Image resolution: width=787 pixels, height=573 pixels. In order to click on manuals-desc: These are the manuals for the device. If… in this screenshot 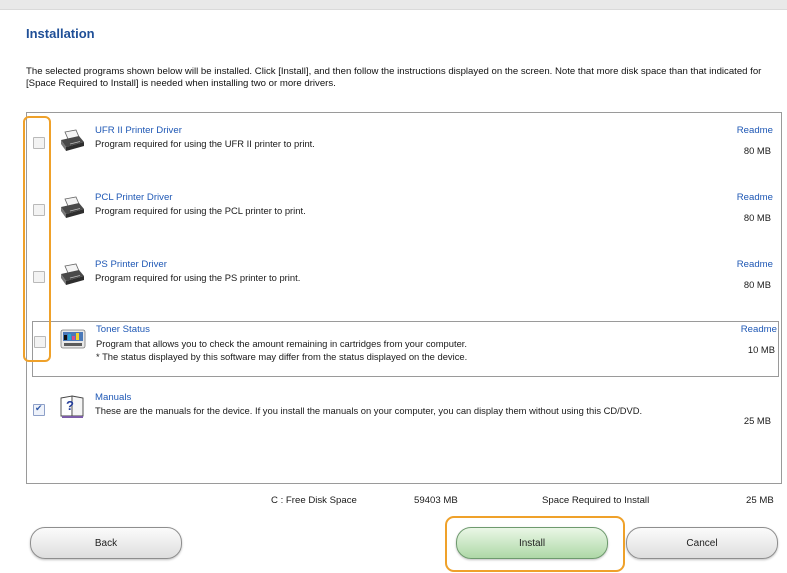, I will do `click(369, 410)`.